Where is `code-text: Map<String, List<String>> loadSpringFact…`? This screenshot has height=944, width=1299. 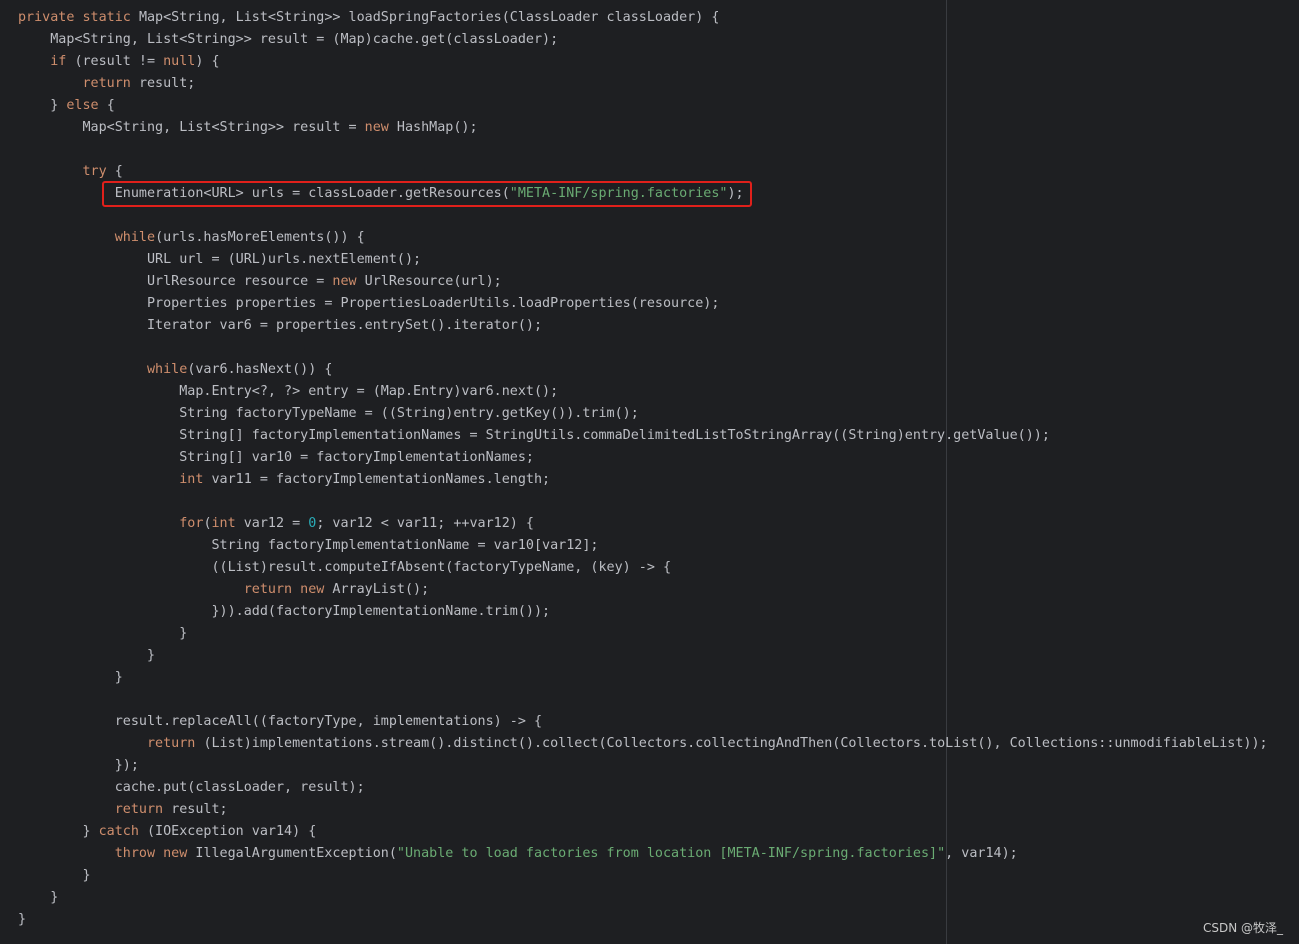 code-text: Map<String, List<String>> loadSpringFact… is located at coordinates (429, 17).